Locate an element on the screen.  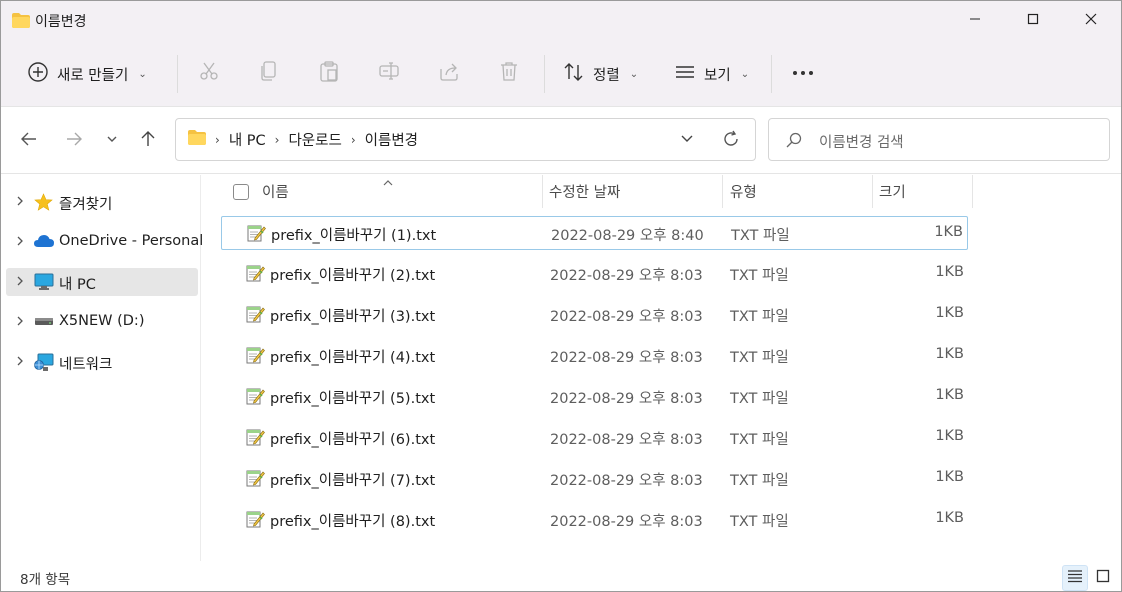
column-header-size: 크기 is located at coordinates (892, 191).